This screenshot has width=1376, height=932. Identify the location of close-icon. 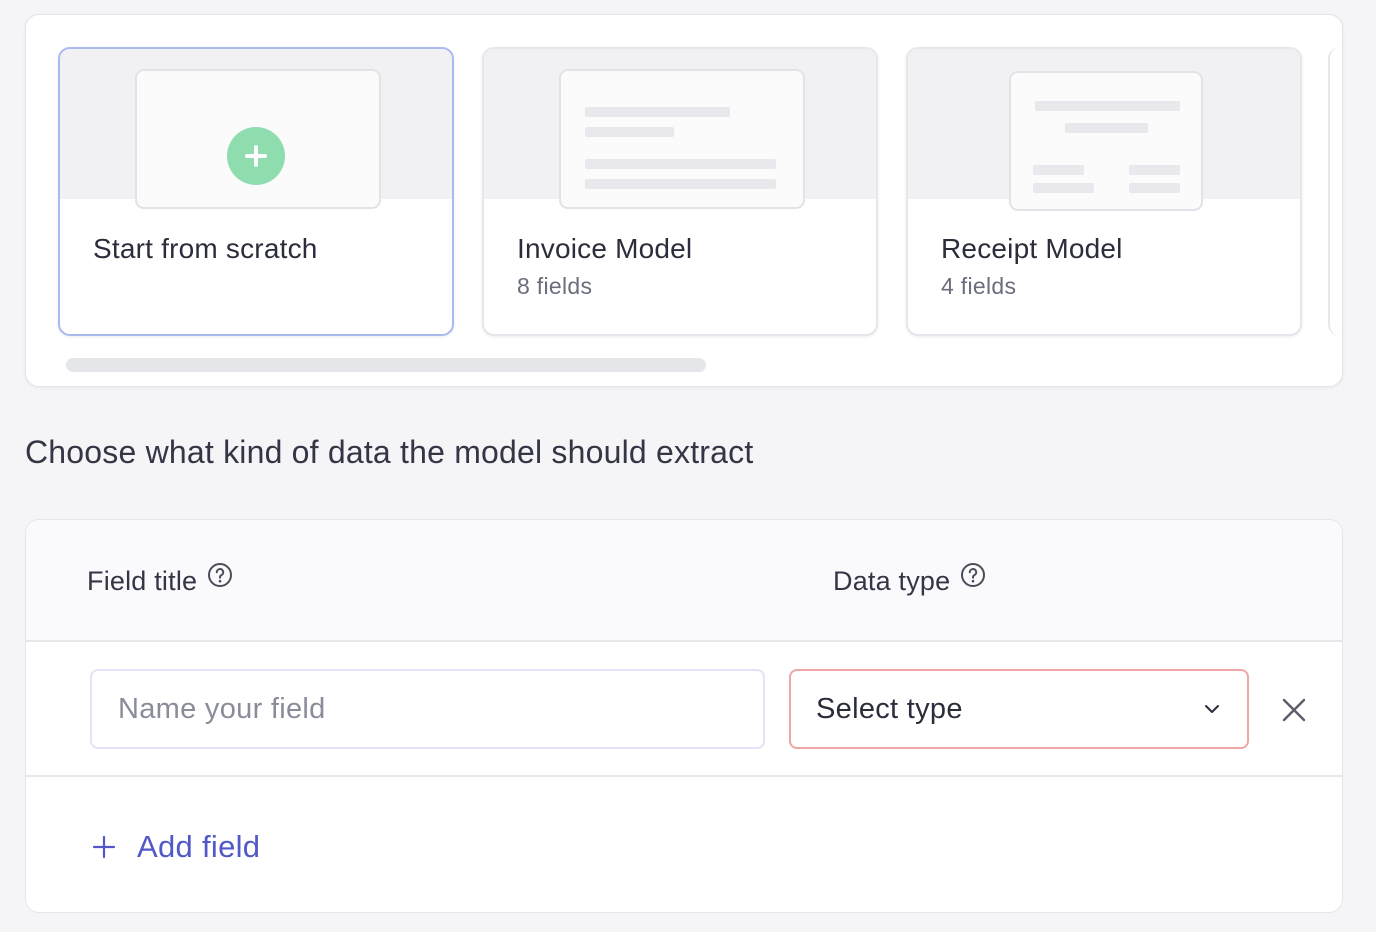
(1294, 710).